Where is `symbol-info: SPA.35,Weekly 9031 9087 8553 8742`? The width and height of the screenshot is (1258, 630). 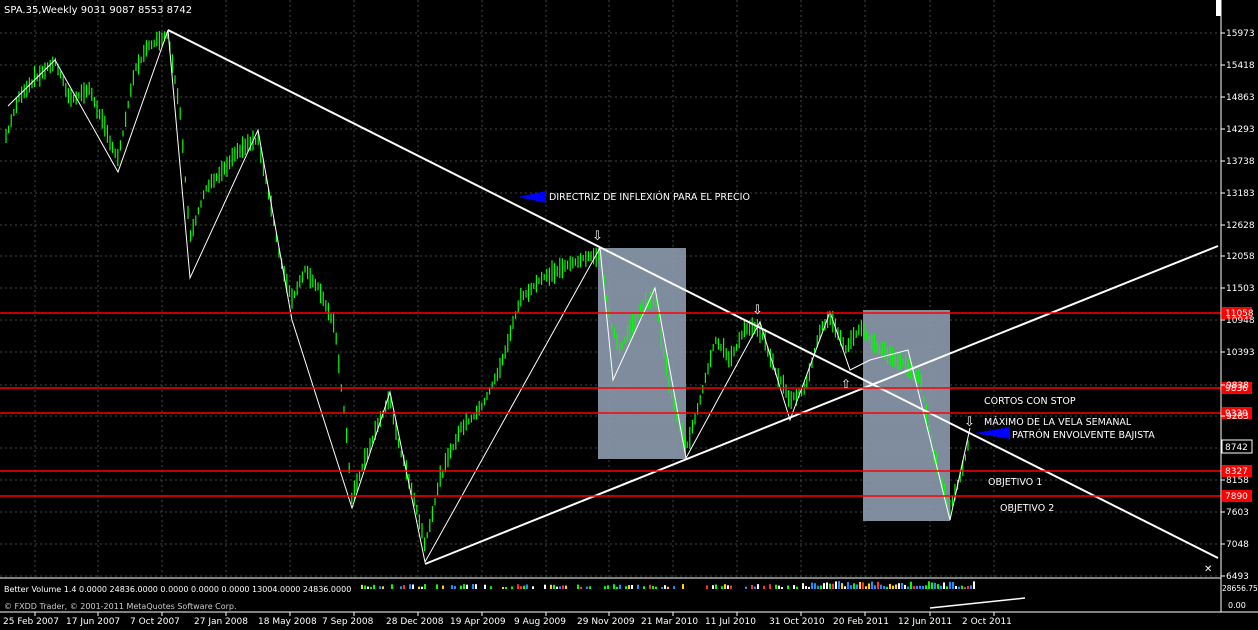 symbol-info: SPA.35,Weekly 9031 9087 8553 8742 is located at coordinates (98, 10).